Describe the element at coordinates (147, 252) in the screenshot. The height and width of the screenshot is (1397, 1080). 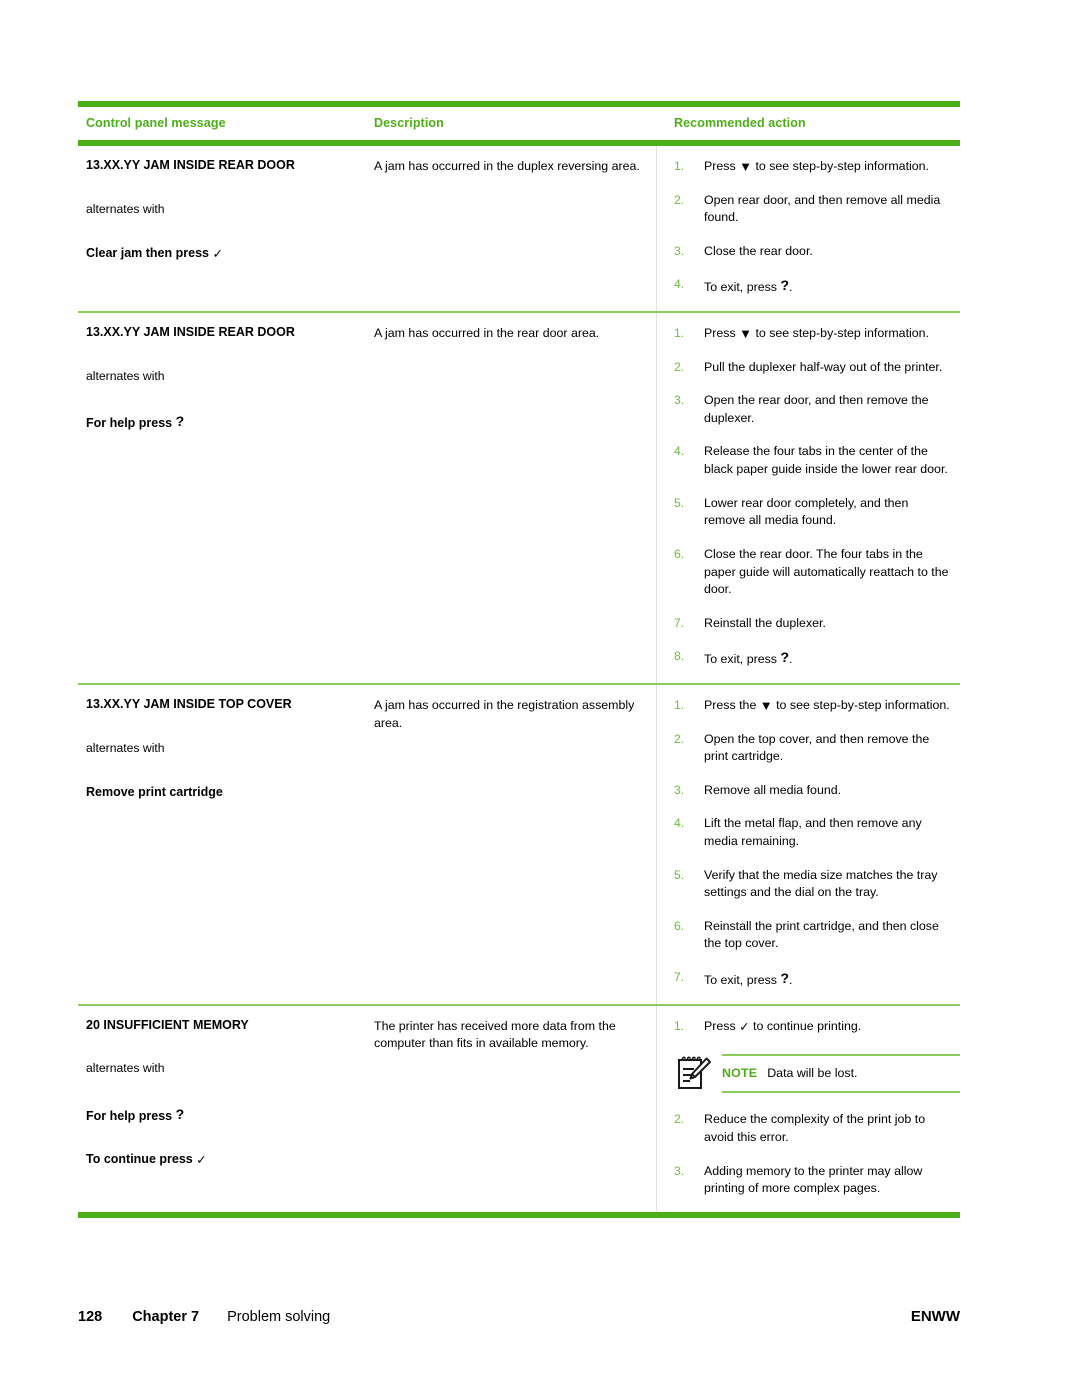
I see `message-alternate-text: Clear jam then press` at that location.